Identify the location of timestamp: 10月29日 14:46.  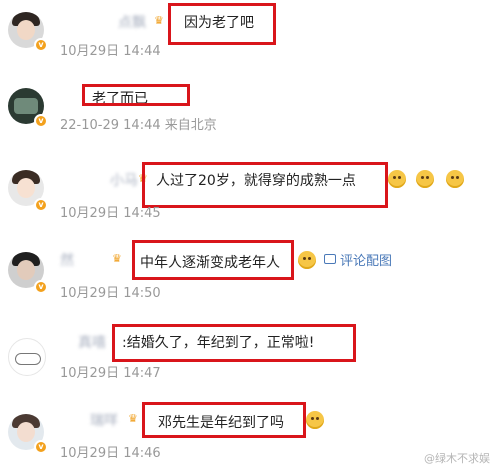
(110, 451).